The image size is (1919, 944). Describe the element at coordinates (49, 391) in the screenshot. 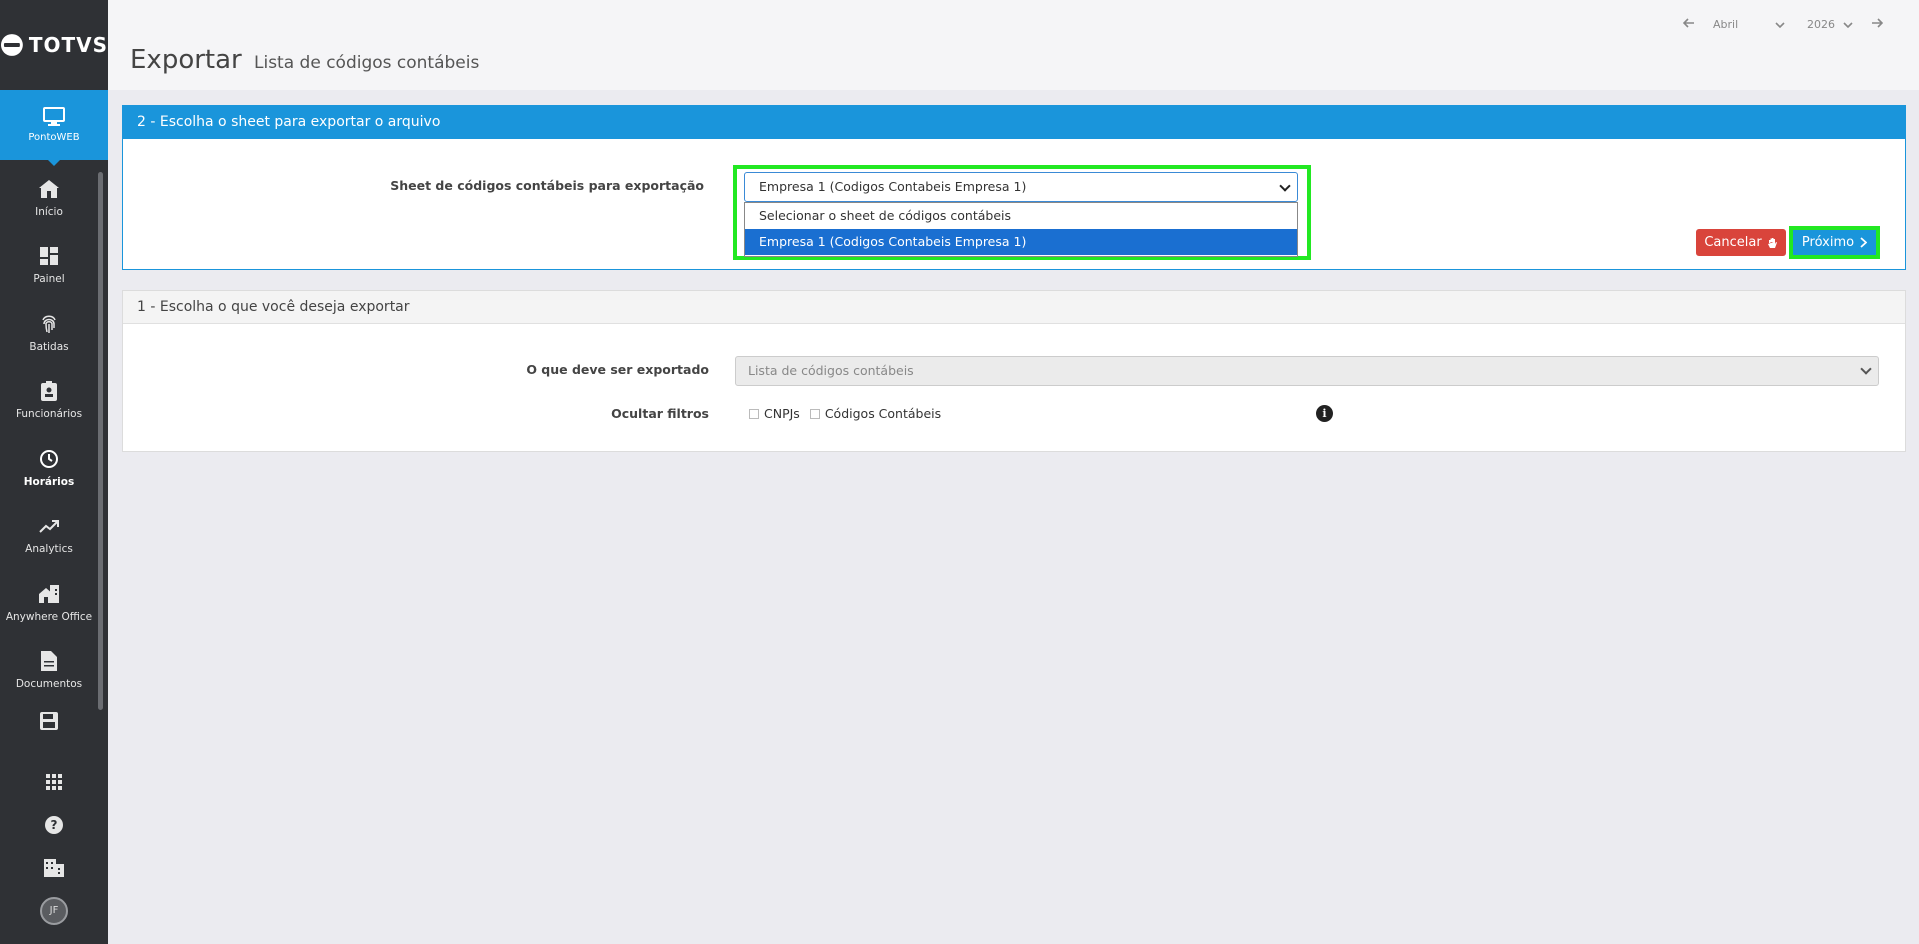

I see `badge-icon` at that location.